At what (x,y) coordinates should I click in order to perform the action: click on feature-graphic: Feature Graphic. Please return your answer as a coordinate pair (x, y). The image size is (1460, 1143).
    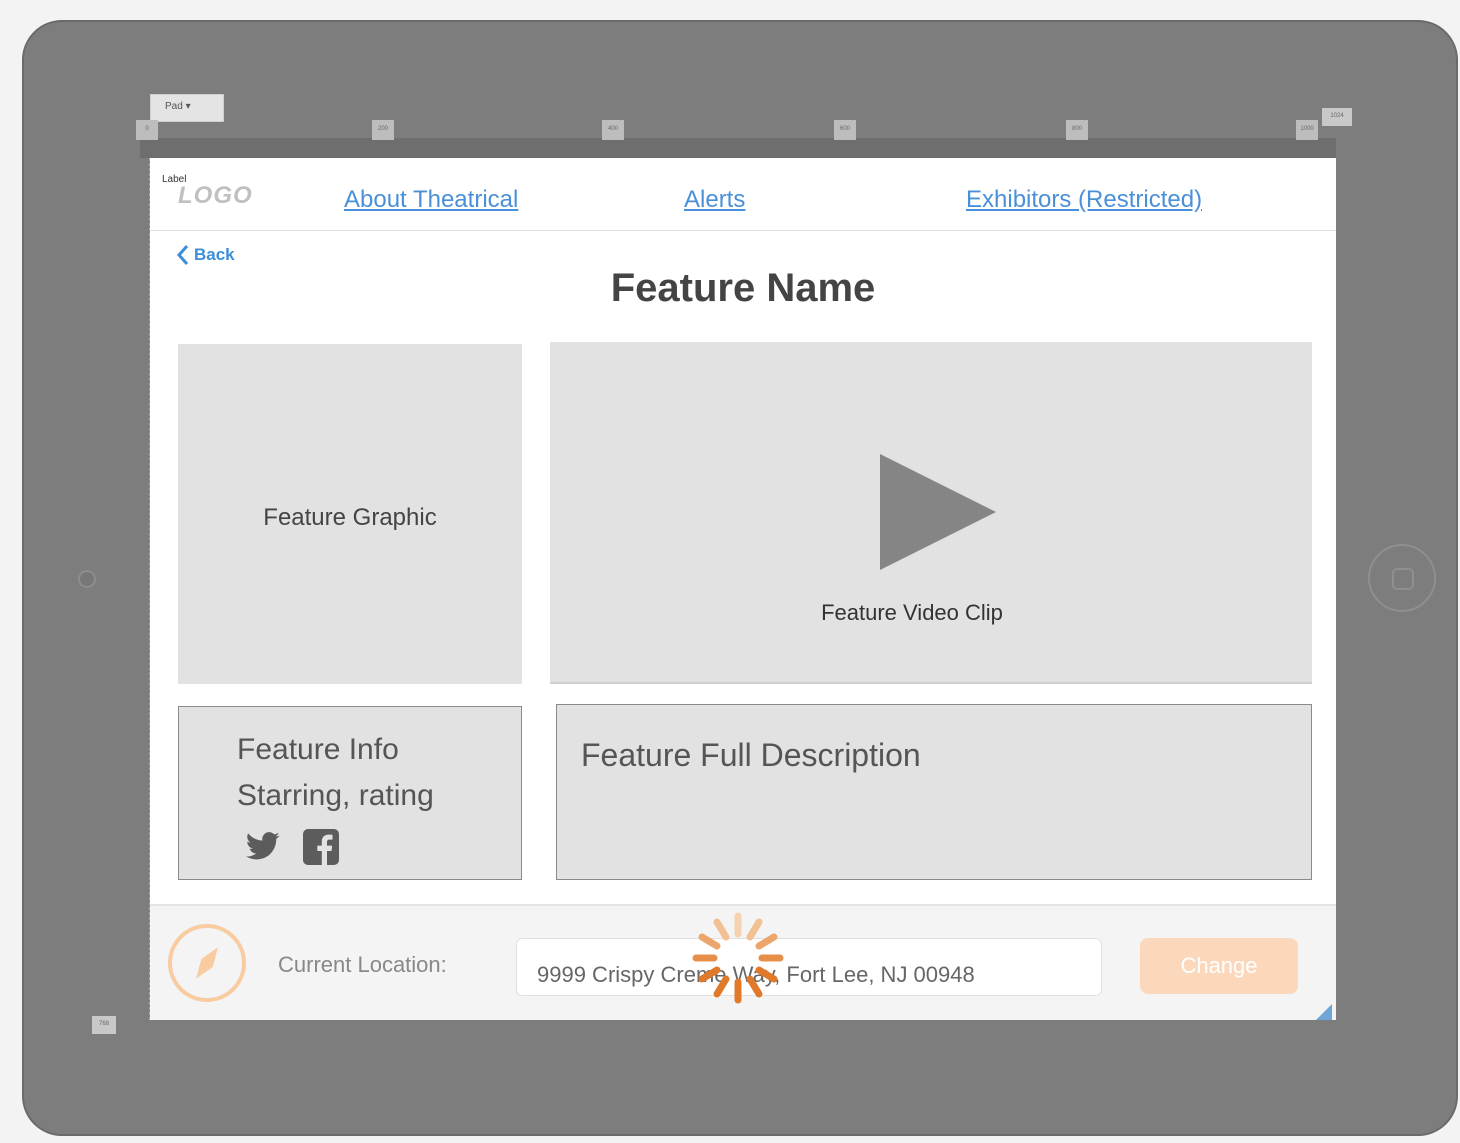
    Looking at the image, I should click on (350, 514).